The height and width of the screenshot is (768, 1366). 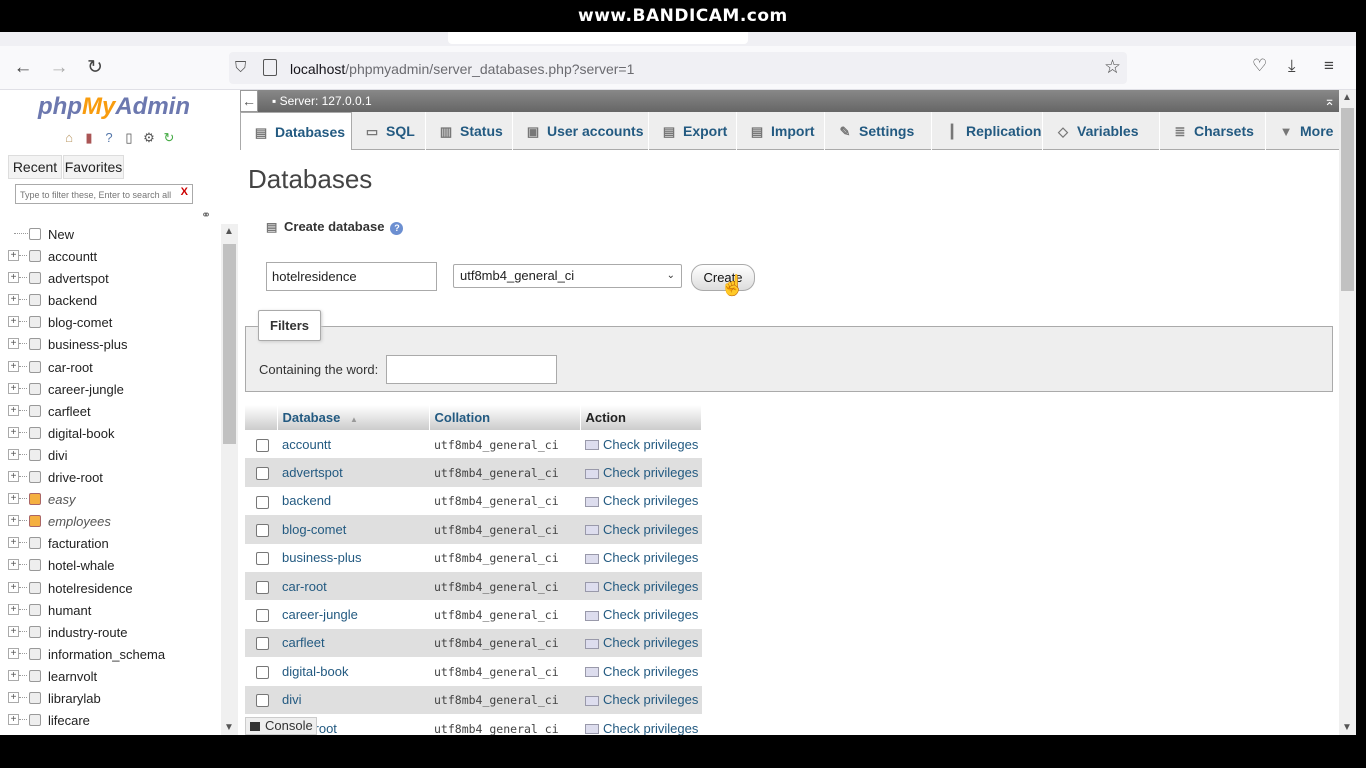 I want to click on containing-word-input, so click(x=471, y=369).